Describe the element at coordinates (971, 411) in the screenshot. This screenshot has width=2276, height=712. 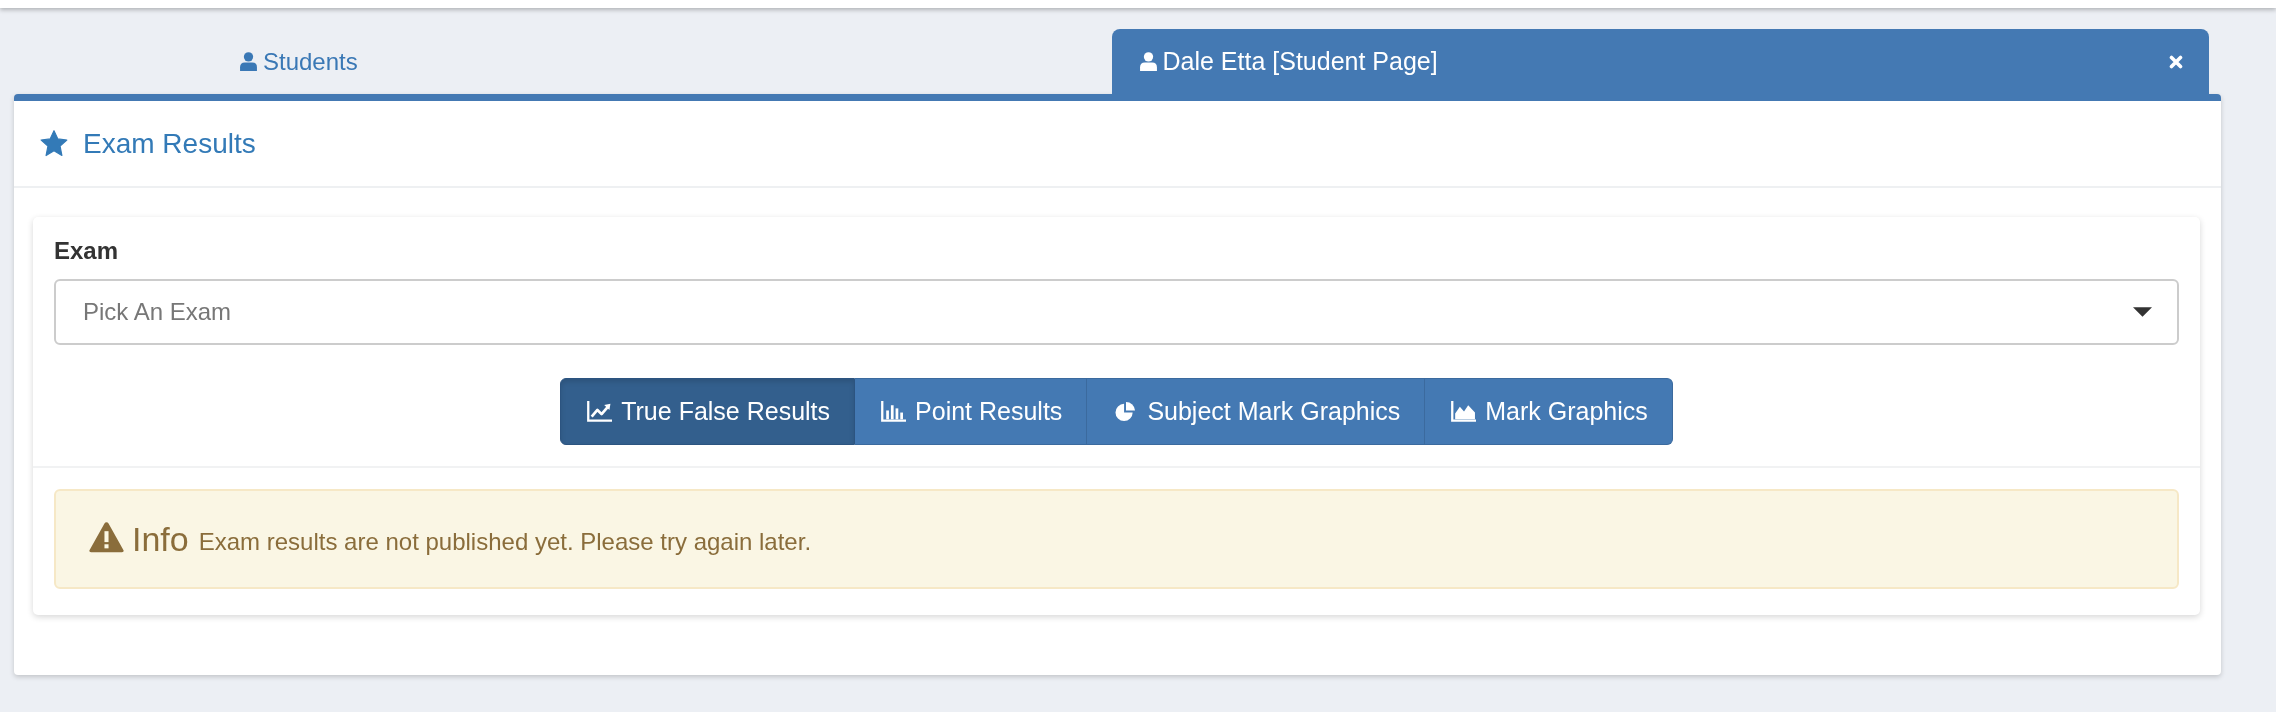
I see `result-button: Point Results` at that location.